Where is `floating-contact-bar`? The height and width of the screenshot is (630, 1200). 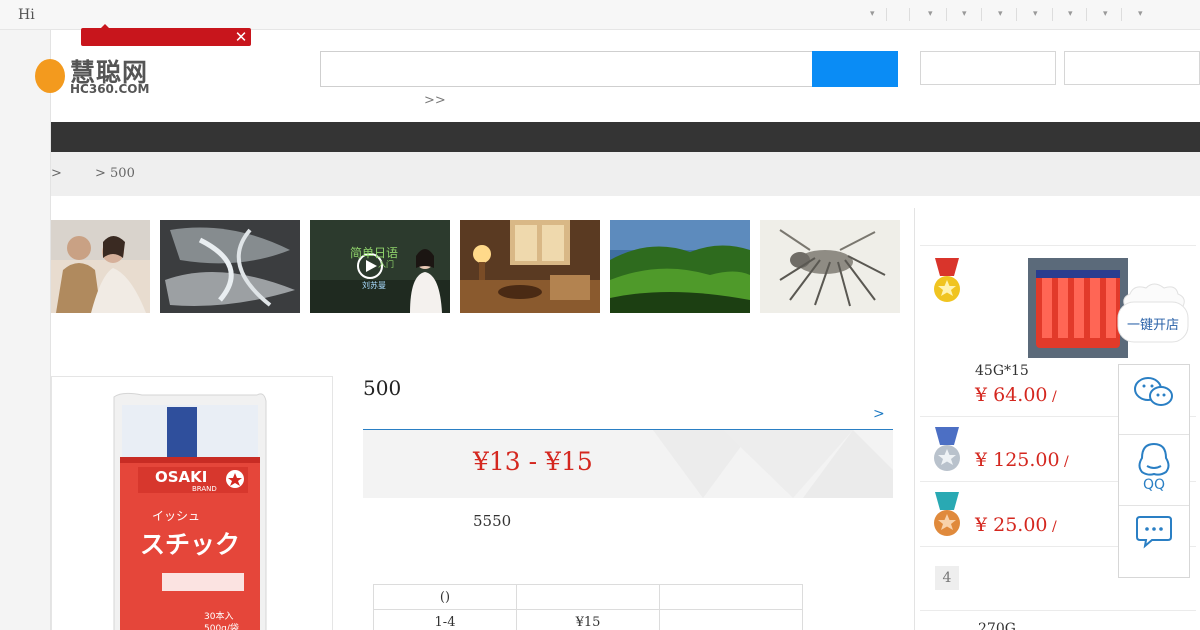
floating-contact-bar is located at coordinates (1154, 471).